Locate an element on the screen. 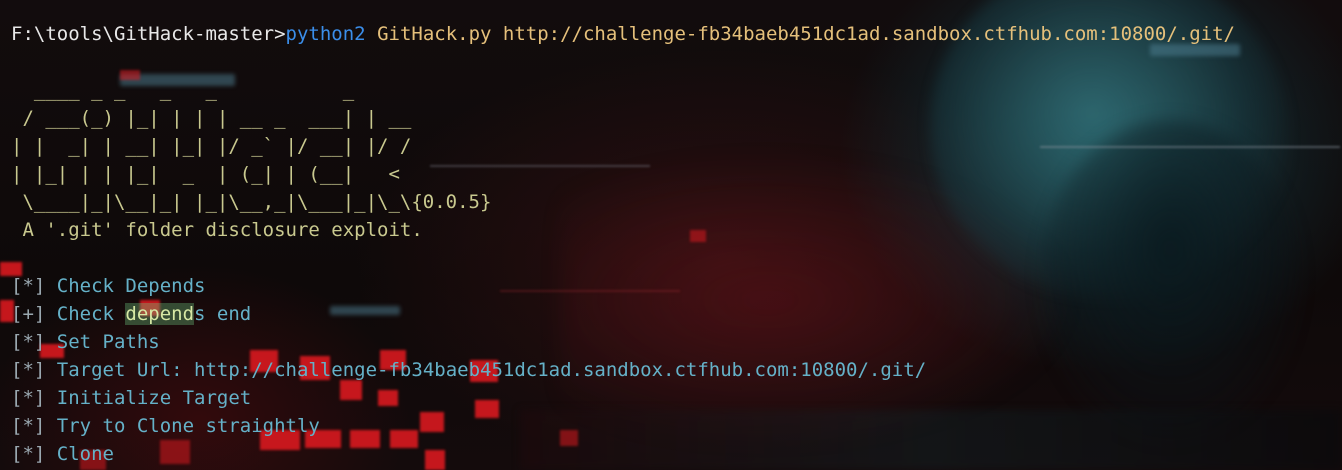 The height and width of the screenshot is (470, 1342). banner-tagline: A '.git' folder disclosure exploit. is located at coordinates (217, 230).